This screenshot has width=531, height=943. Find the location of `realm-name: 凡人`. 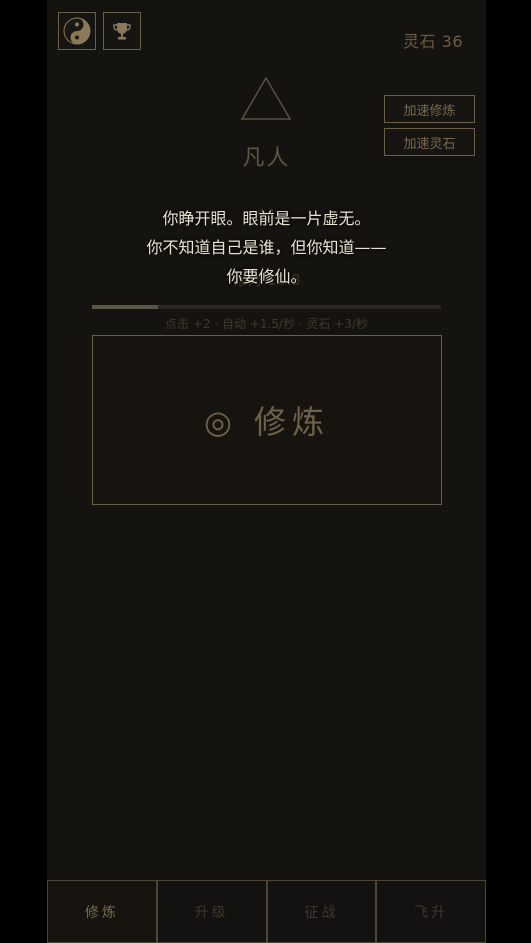

realm-name: 凡人 is located at coordinates (266, 158).